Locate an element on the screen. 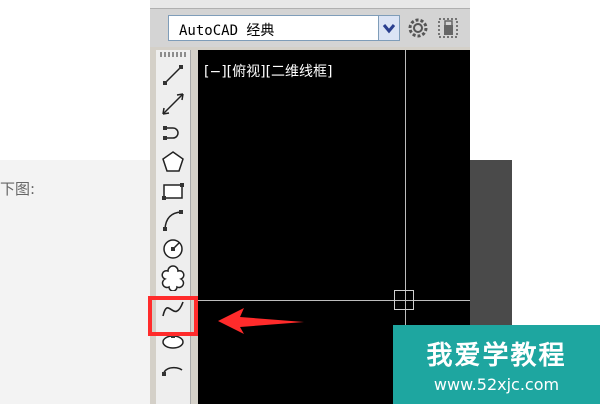 The image size is (600, 404). tool-construction-line is located at coordinates (173, 104).